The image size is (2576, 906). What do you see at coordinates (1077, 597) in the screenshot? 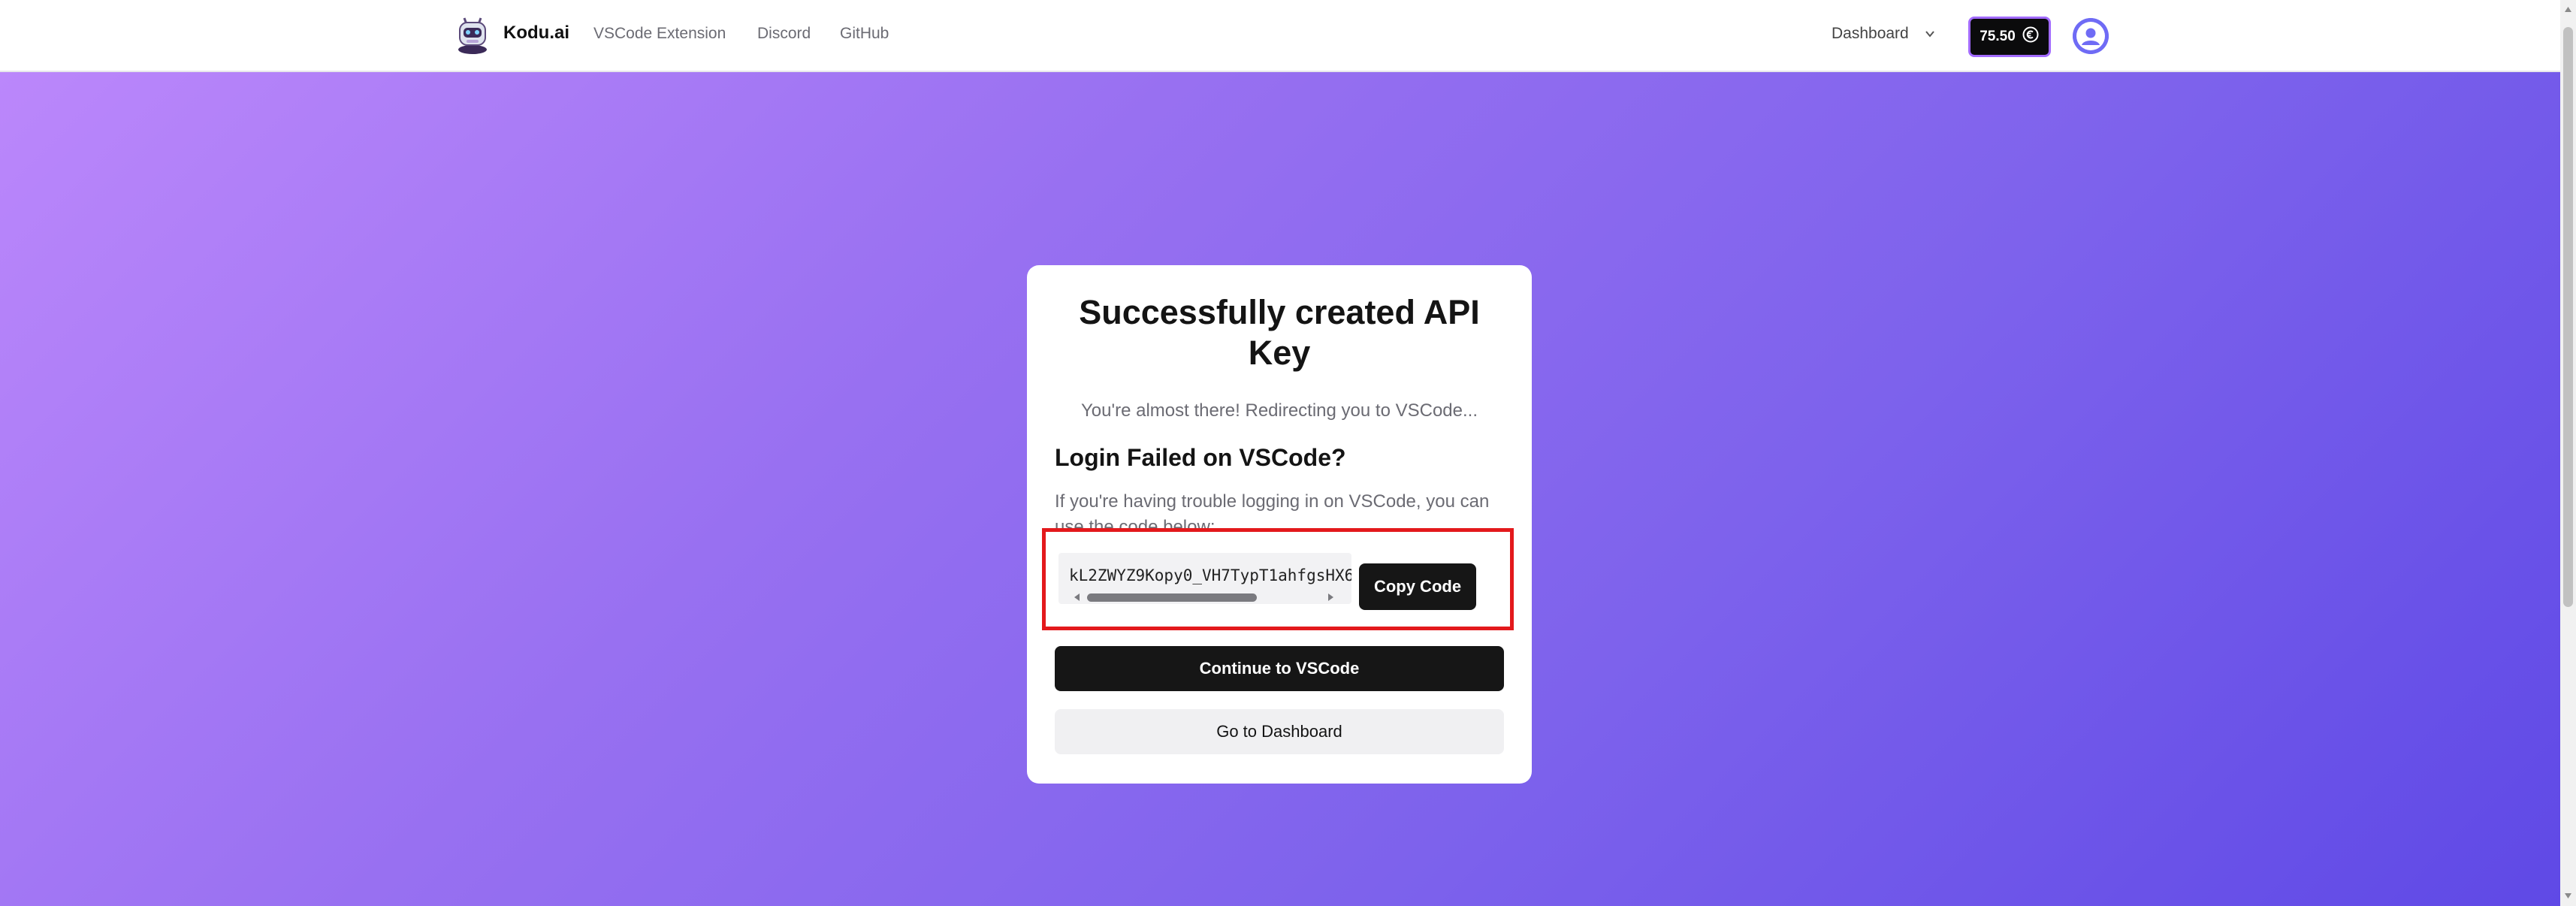
I see `scroll-left-icon` at bounding box center [1077, 597].